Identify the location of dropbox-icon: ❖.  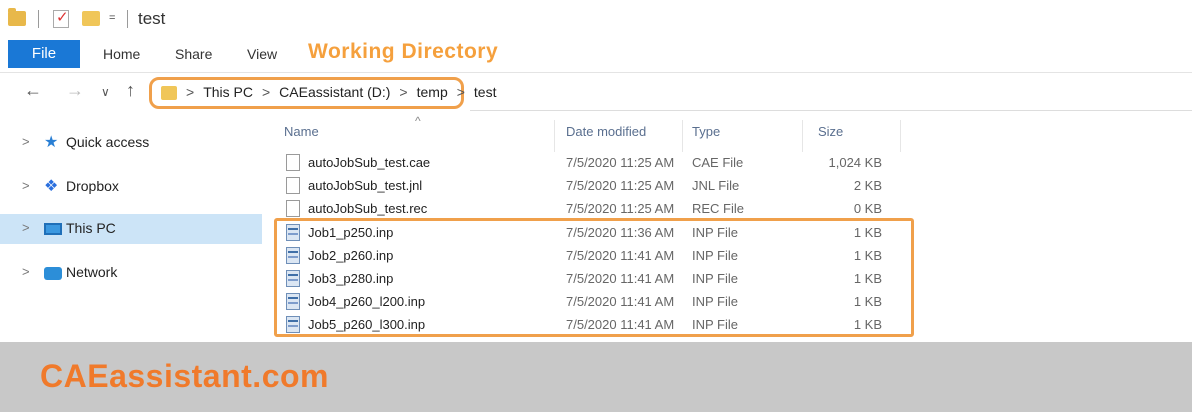
(51, 186).